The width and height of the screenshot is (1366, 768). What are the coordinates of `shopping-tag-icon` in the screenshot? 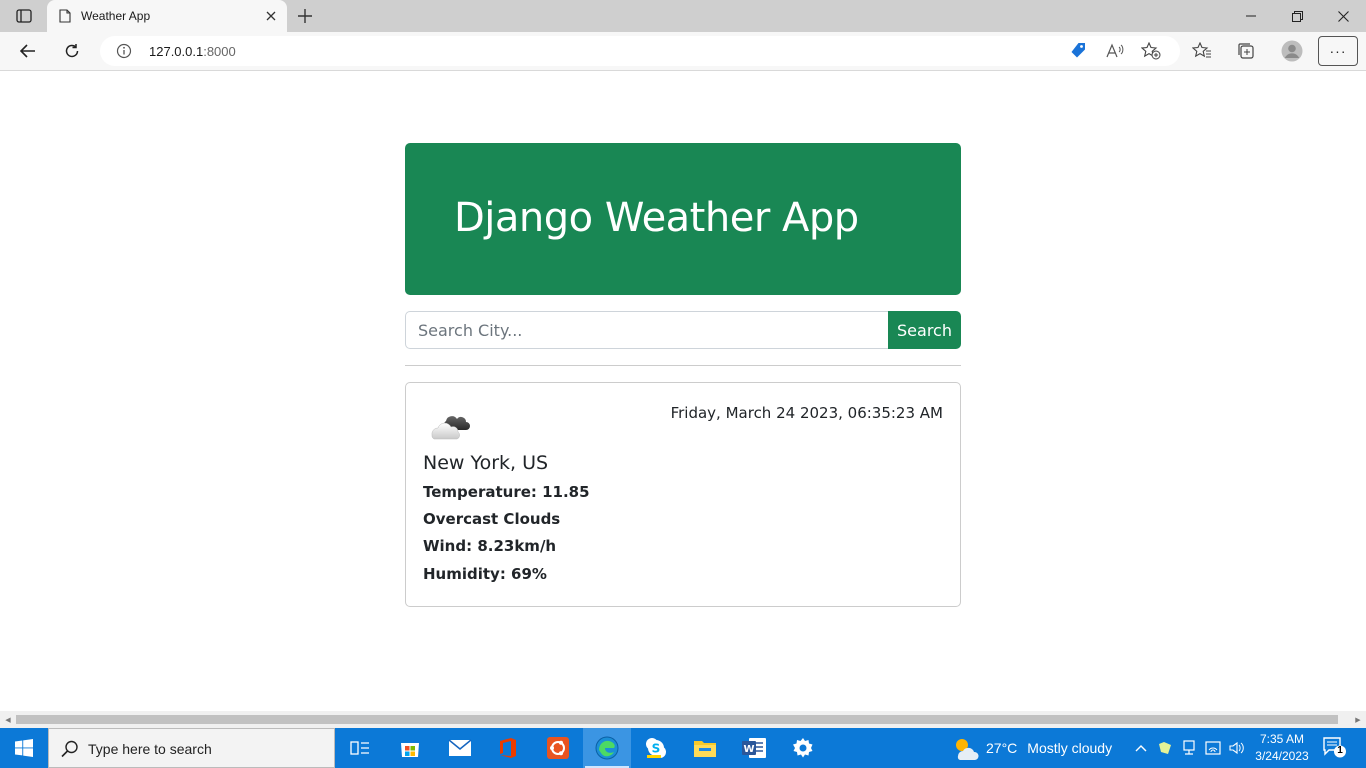 It's located at (1078, 51).